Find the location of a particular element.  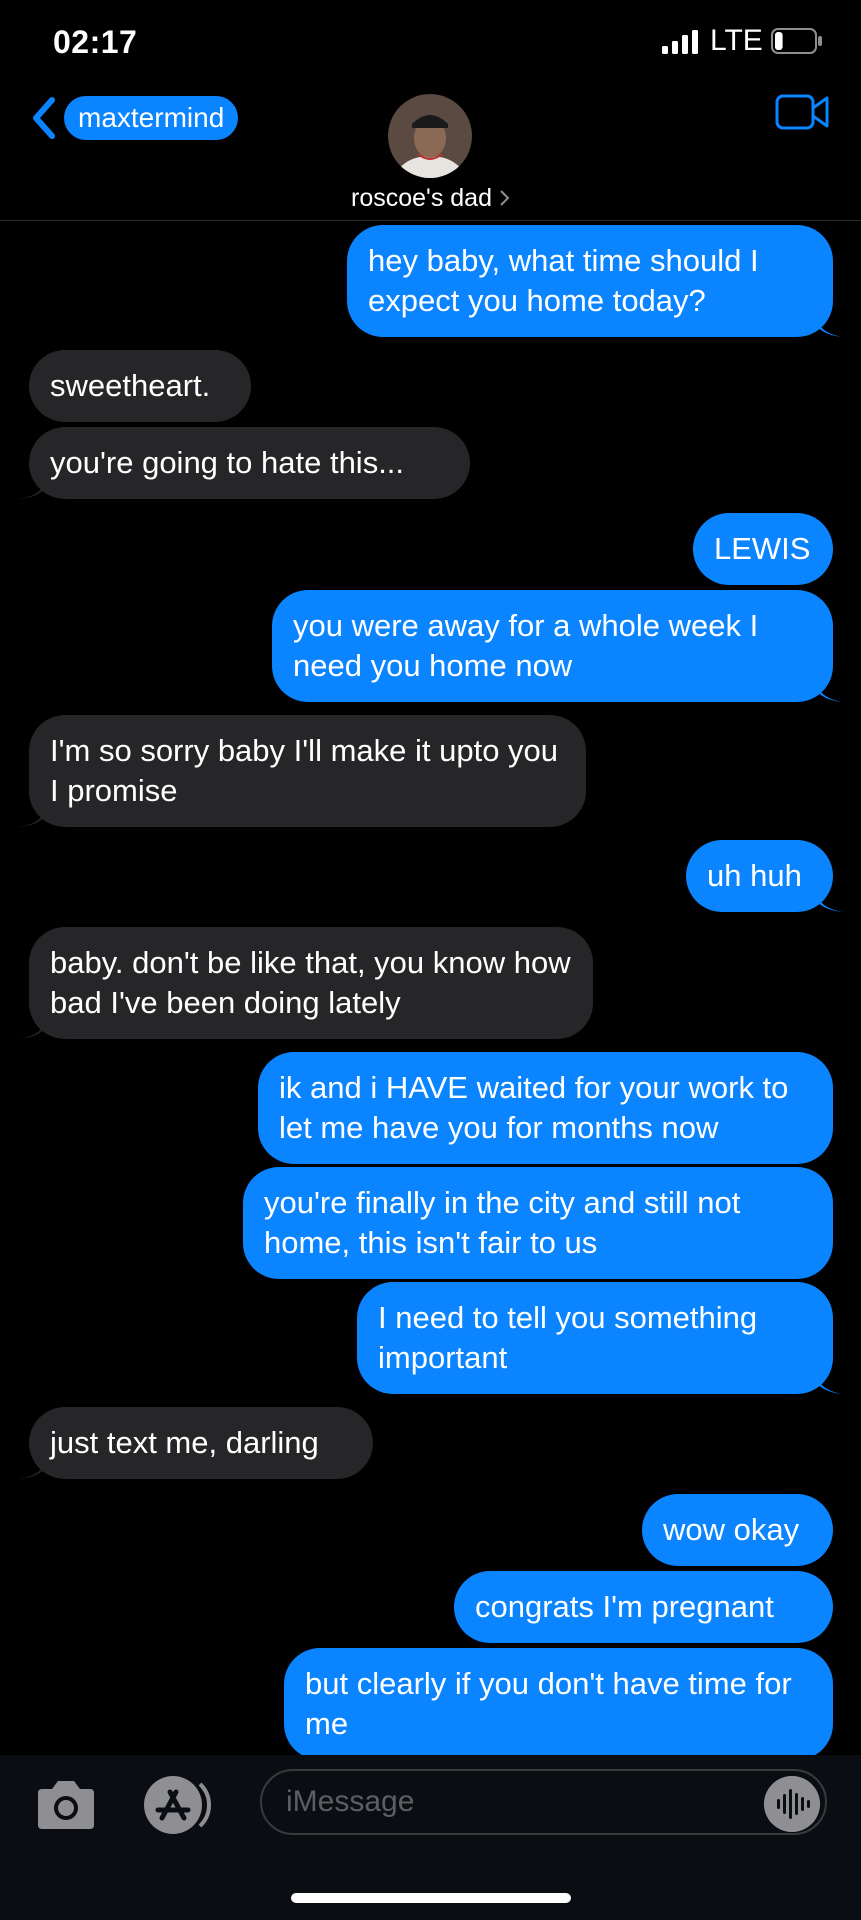

contact-name-label: roscoe's dad is located at coordinates (421, 198).